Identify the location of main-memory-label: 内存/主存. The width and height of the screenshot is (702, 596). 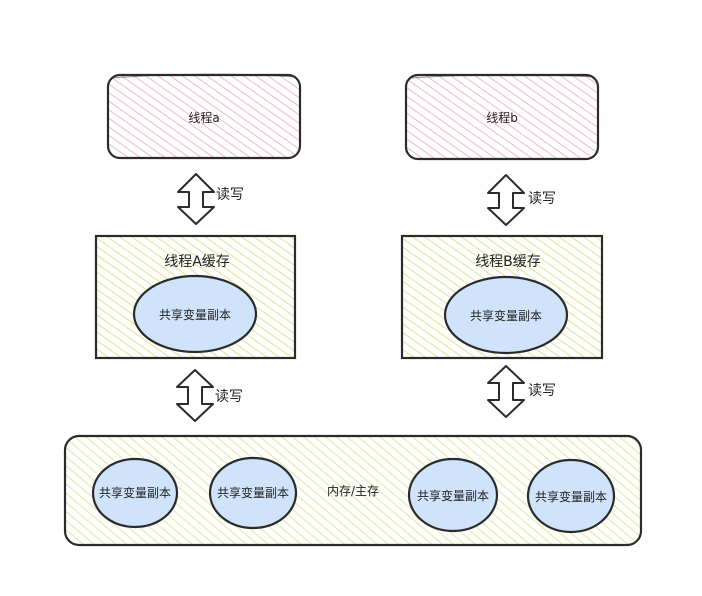
(353, 491).